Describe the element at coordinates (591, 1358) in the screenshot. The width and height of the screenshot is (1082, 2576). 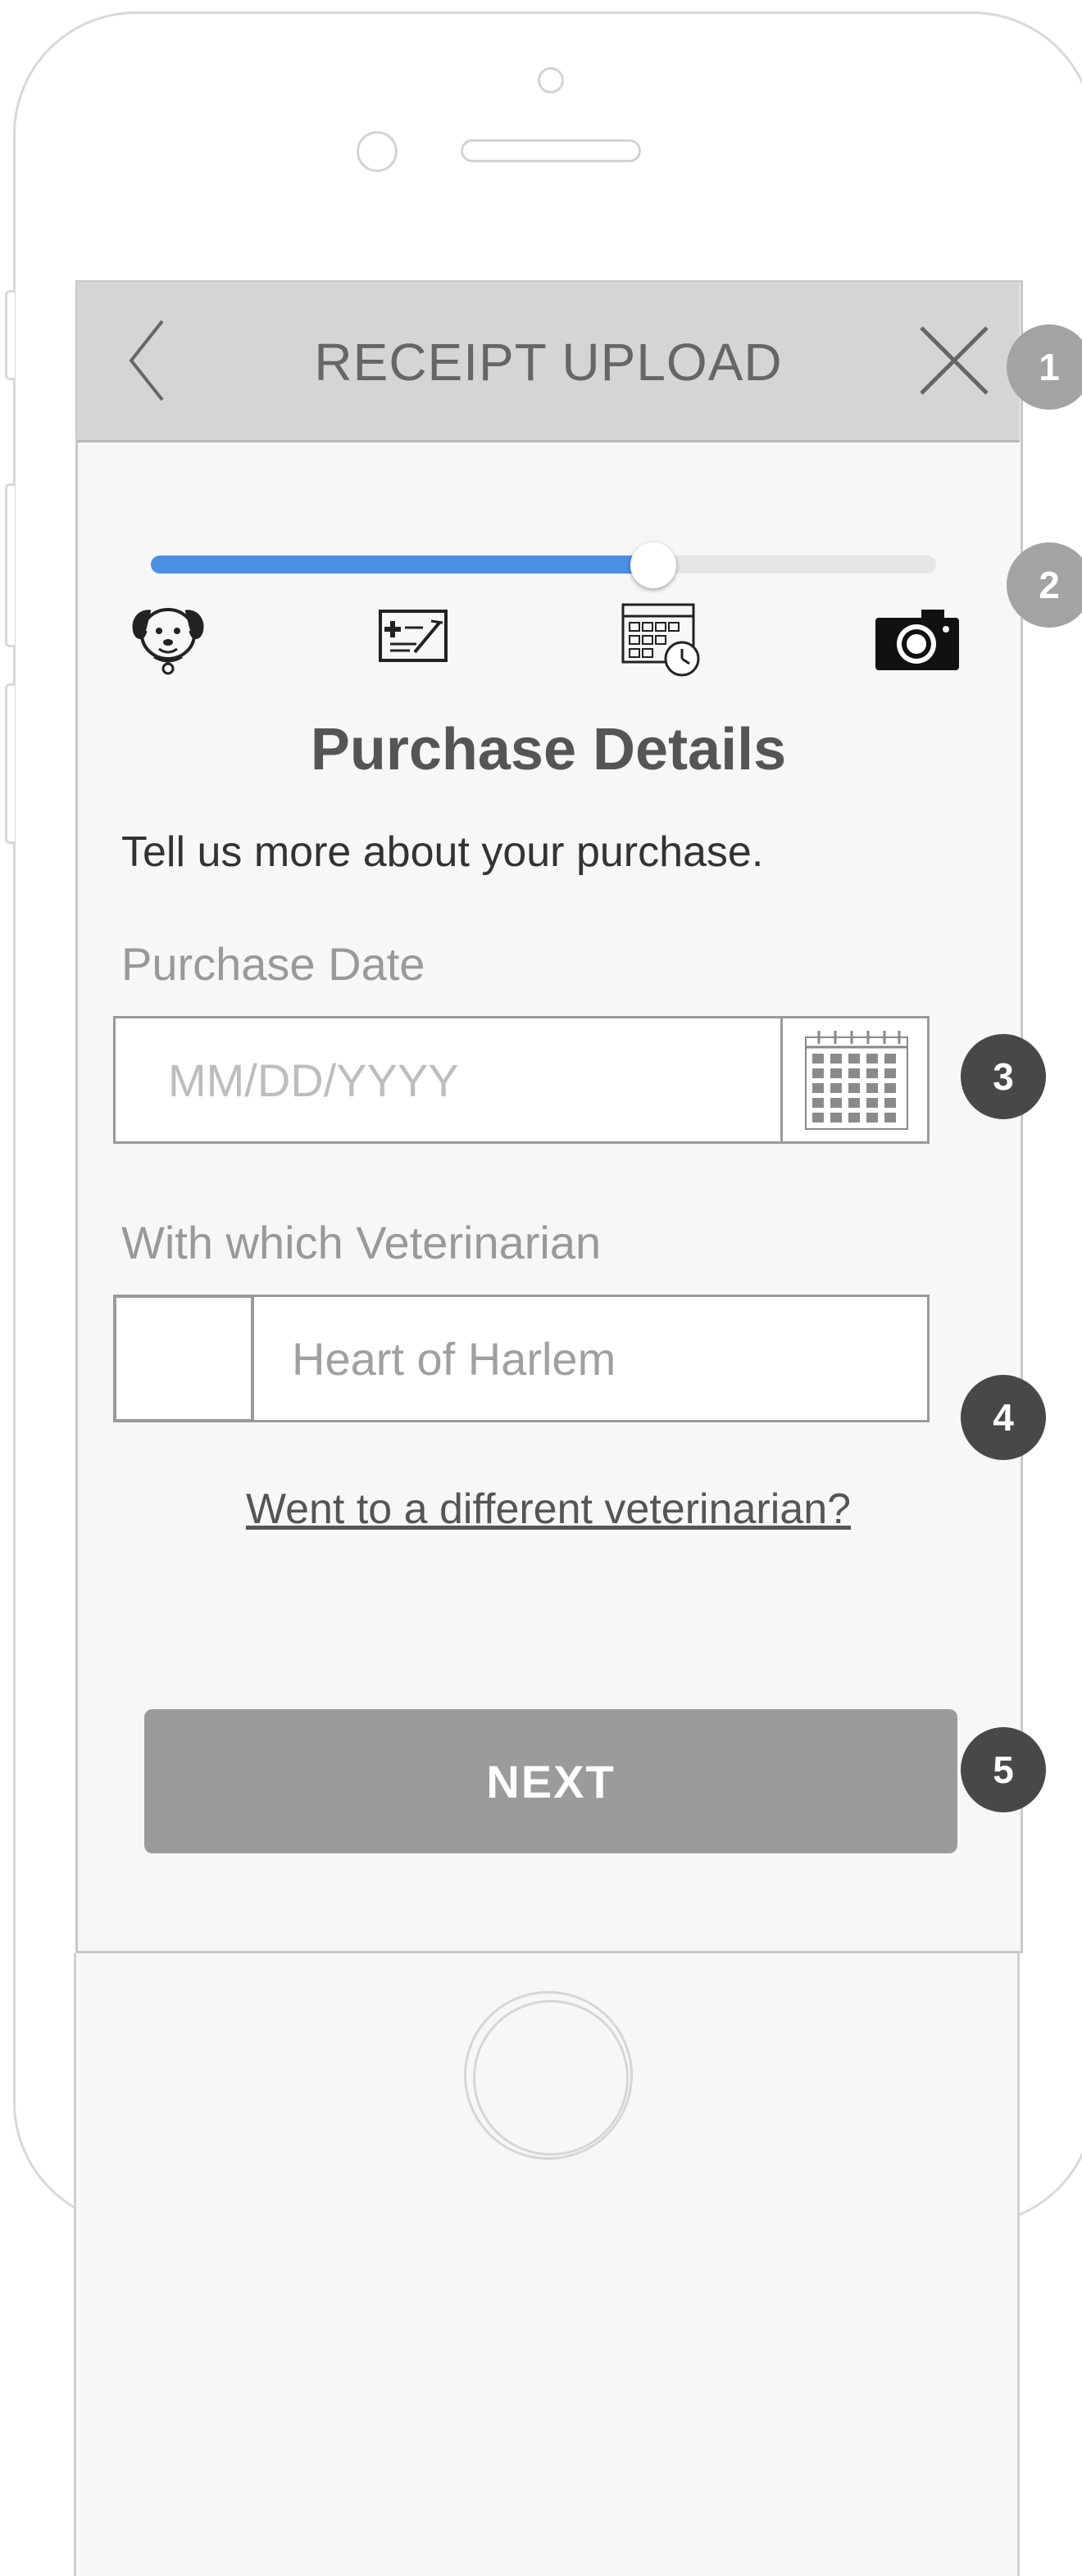
I see `veterinarian-input` at that location.